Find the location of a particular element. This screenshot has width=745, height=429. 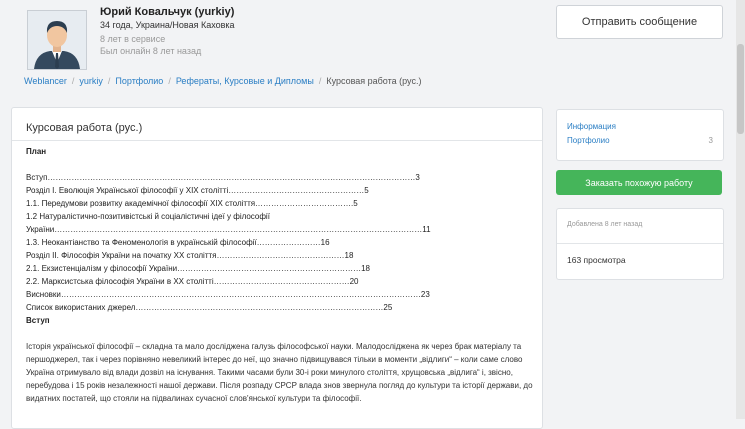

scrollbar-thumb is located at coordinates (740, 89).